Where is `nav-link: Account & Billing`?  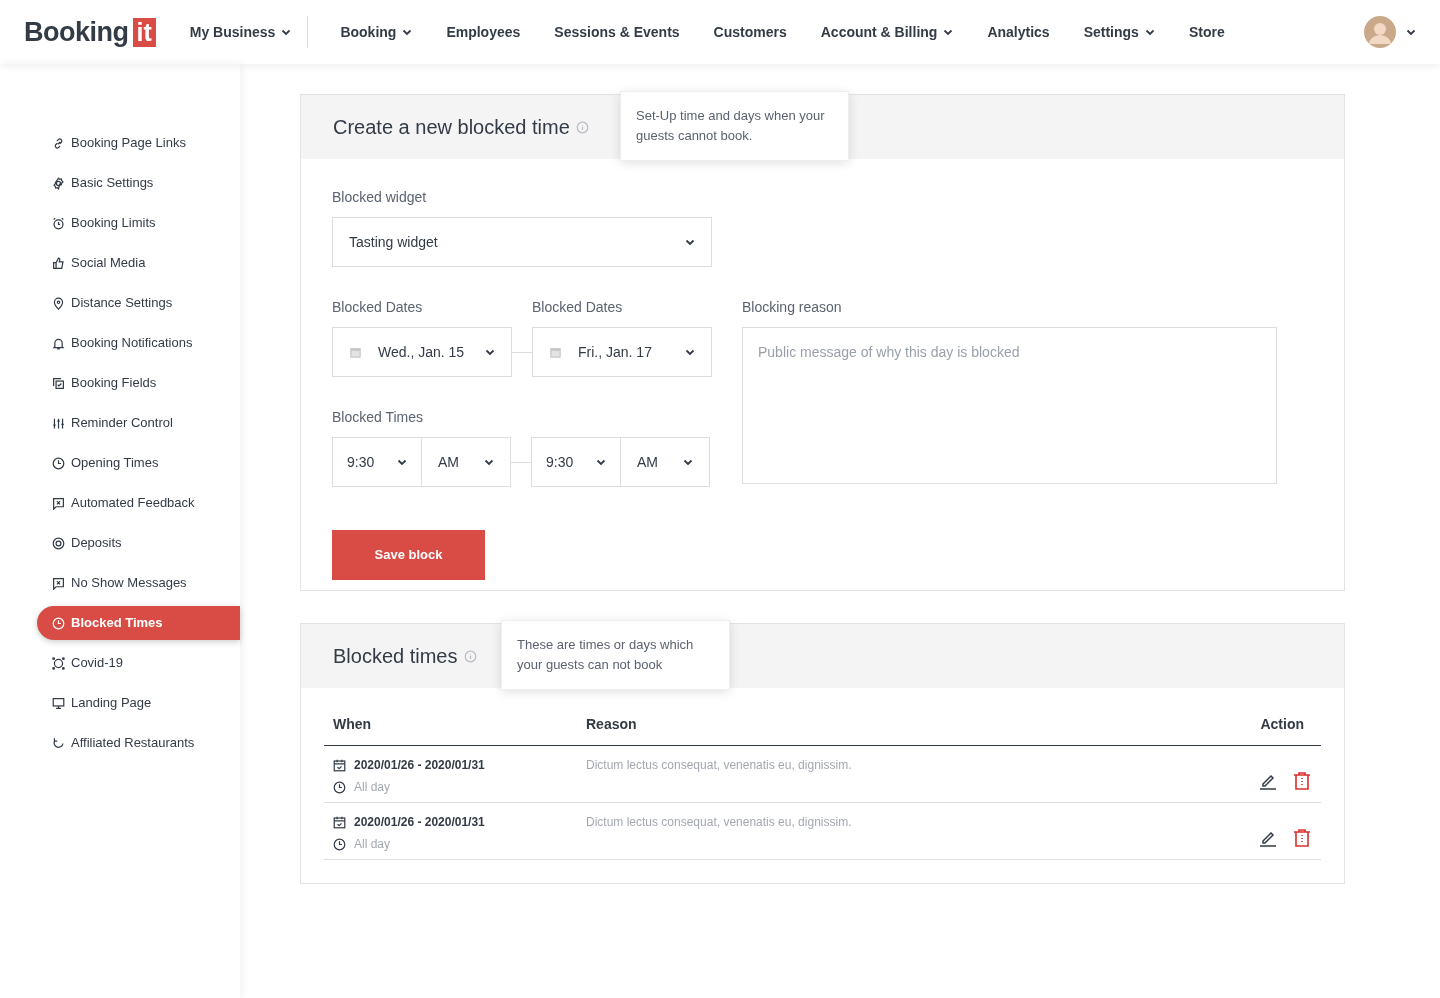 nav-link: Account & Billing is located at coordinates (887, 32).